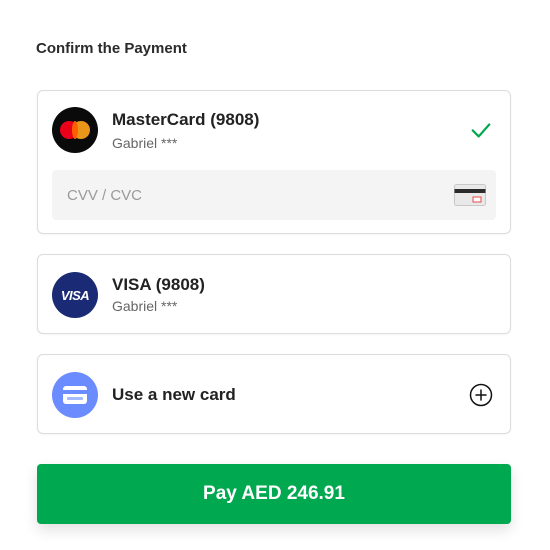  I want to click on cvv-input, so click(242, 195).